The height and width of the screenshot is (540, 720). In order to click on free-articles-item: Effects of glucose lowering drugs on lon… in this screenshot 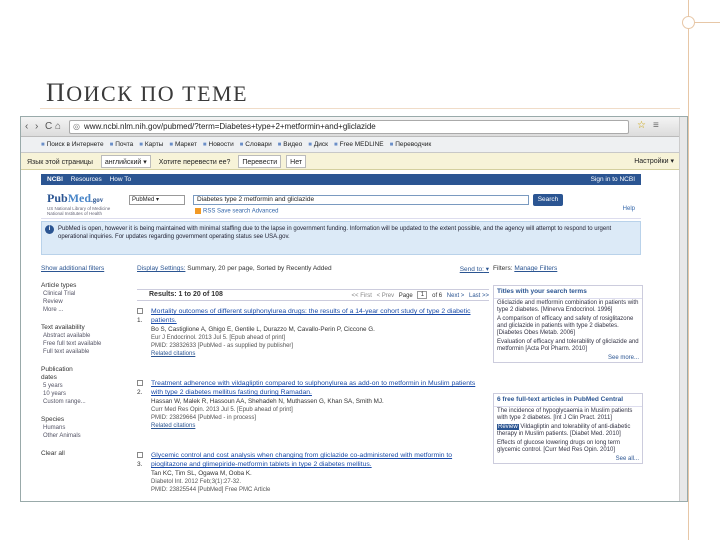, I will do `click(568, 447)`.